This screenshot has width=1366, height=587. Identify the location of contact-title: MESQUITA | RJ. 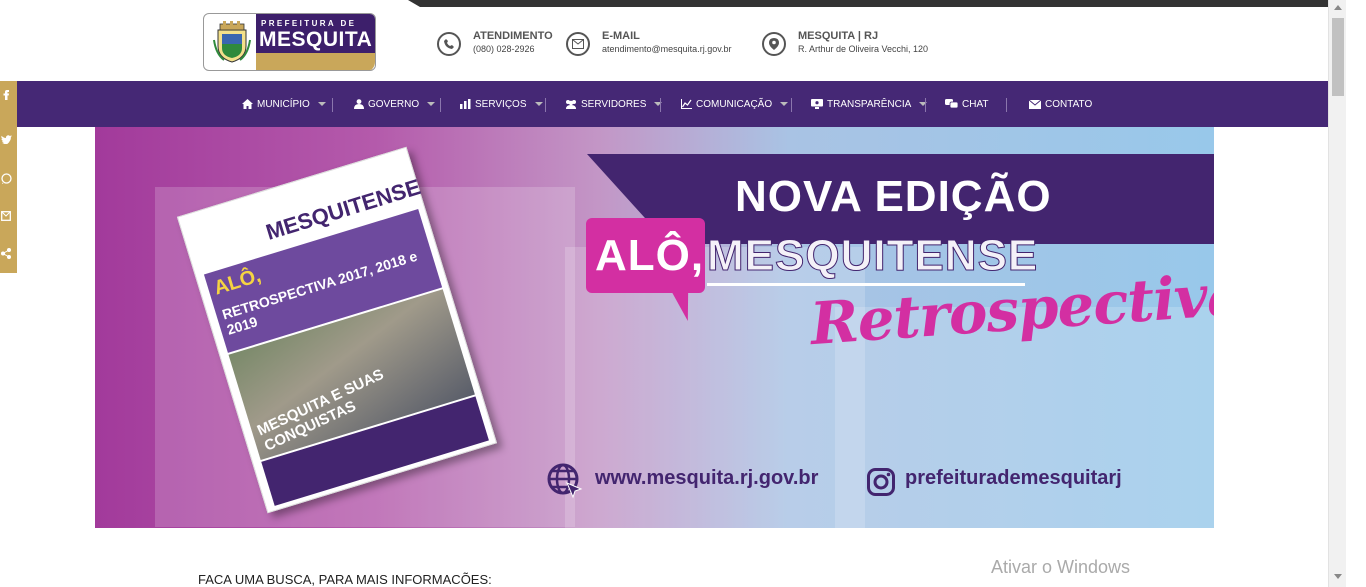
(838, 36).